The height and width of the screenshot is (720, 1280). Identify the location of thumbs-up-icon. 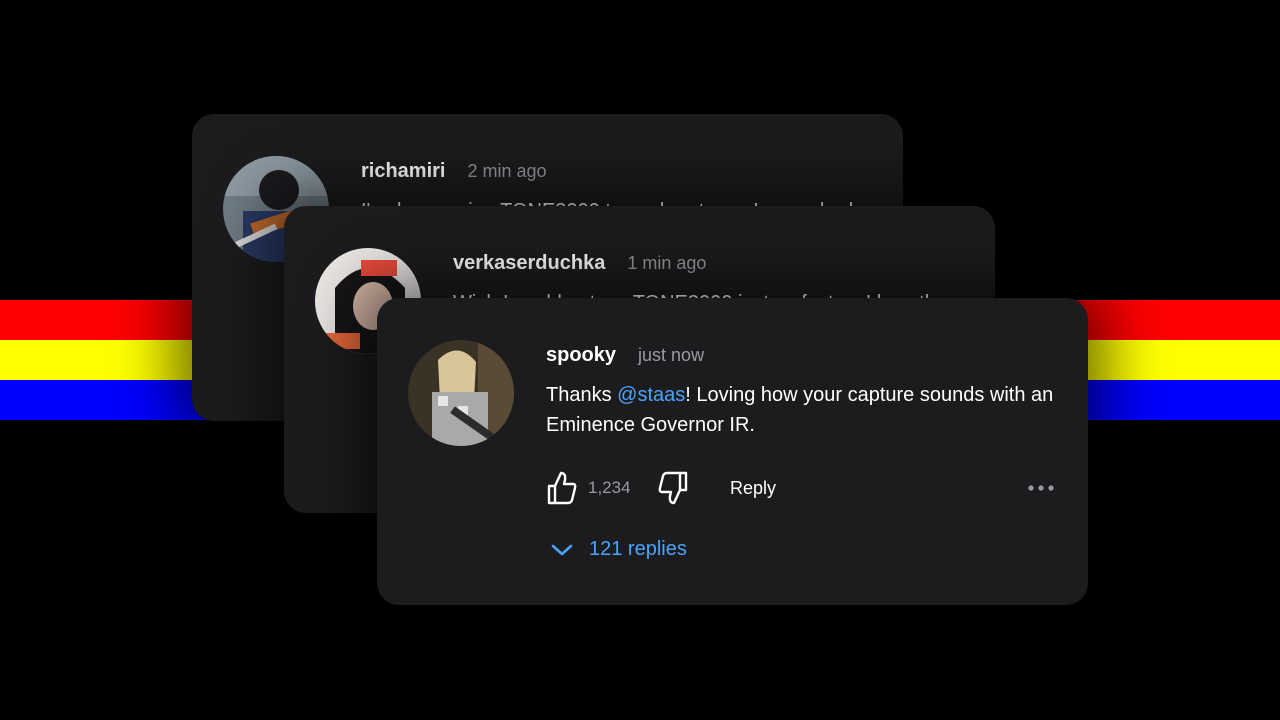
(562, 488).